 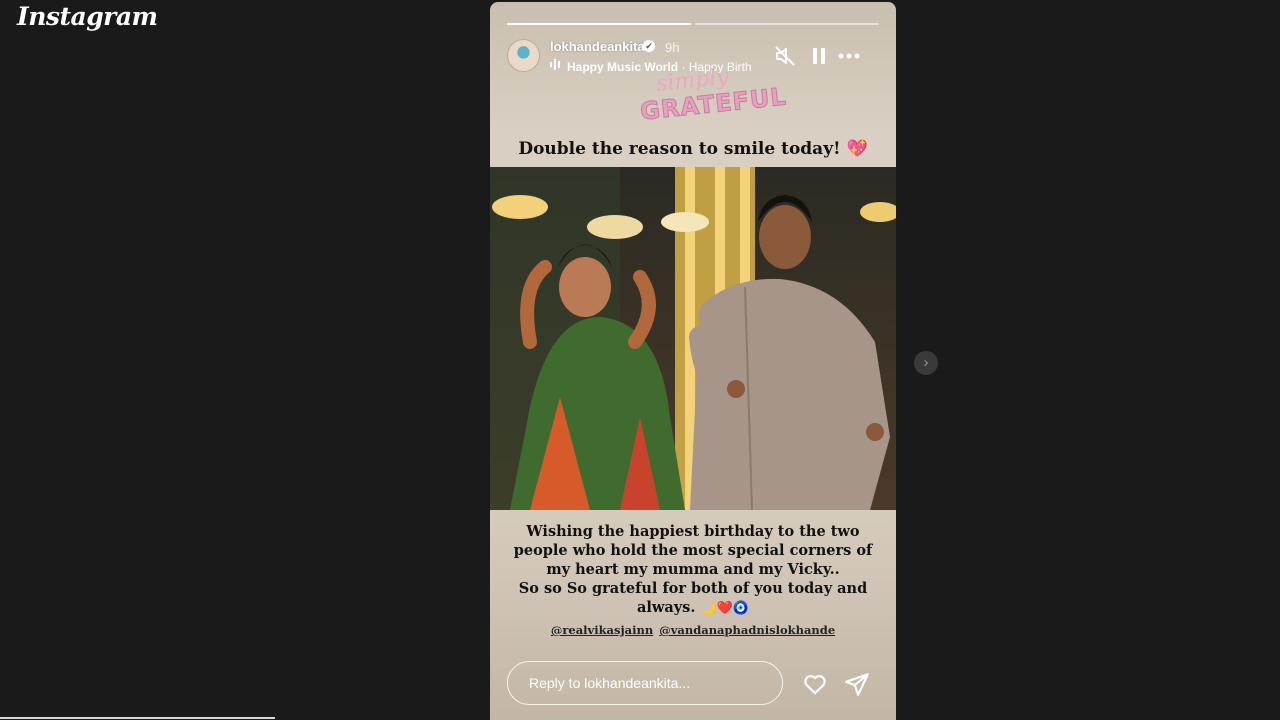 What do you see at coordinates (712, 104) in the screenshot?
I see `grateful-sticker: simply GRATEFUL` at bounding box center [712, 104].